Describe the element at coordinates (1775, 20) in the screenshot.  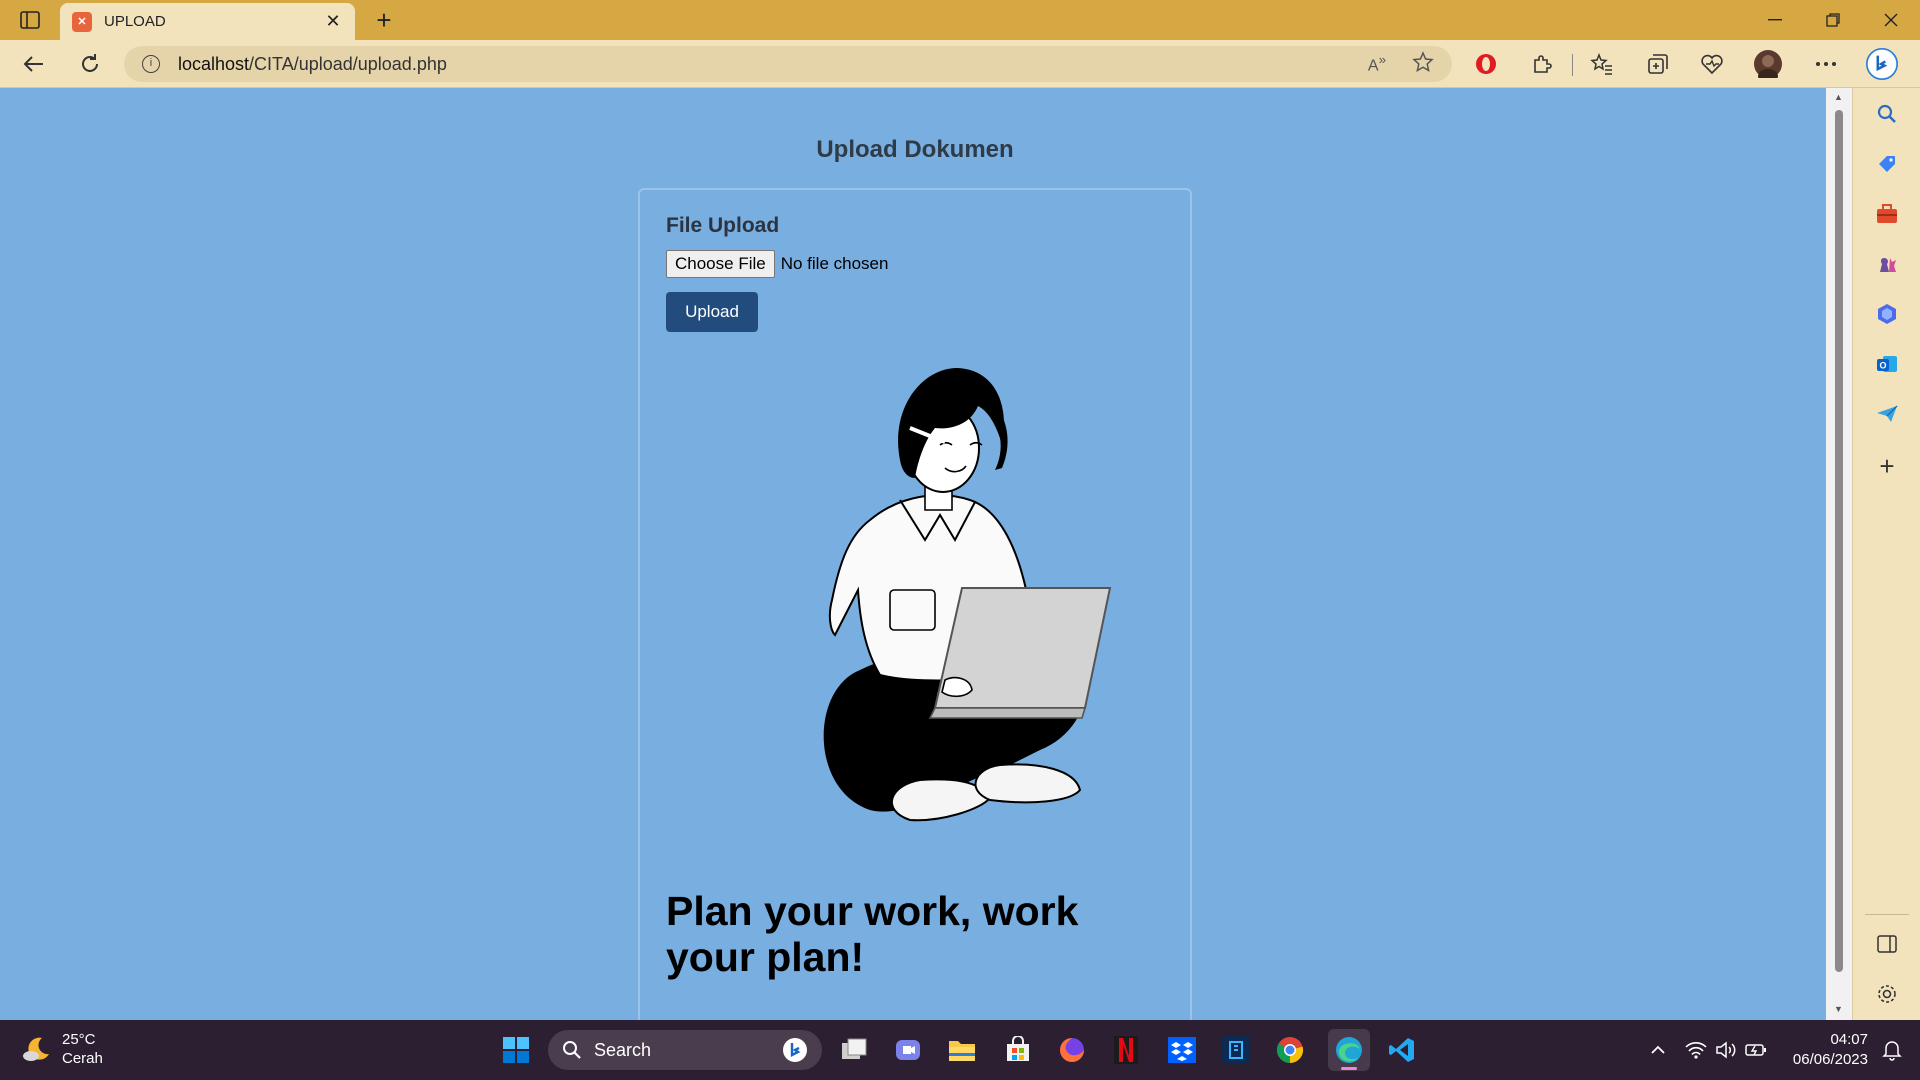
I see `minimize-icon` at that location.